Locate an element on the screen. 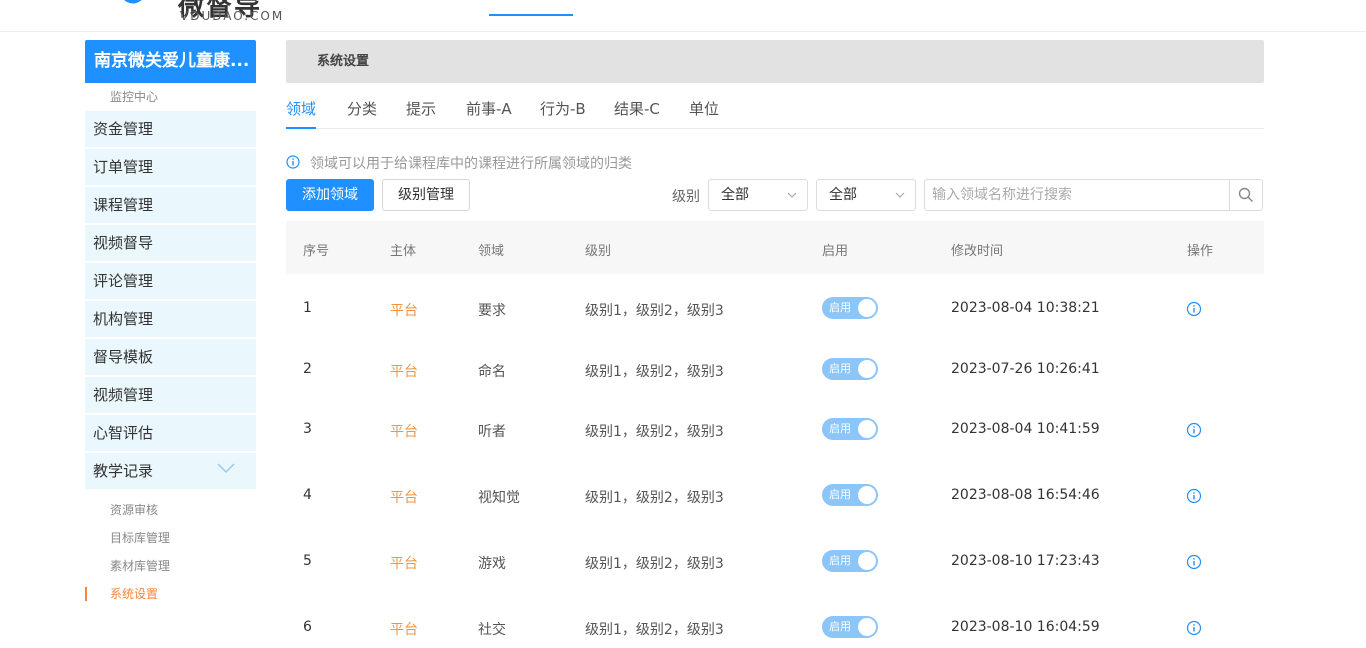 The image size is (1366, 648). col-header-subject: 主体 is located at coordinates (403, 251).